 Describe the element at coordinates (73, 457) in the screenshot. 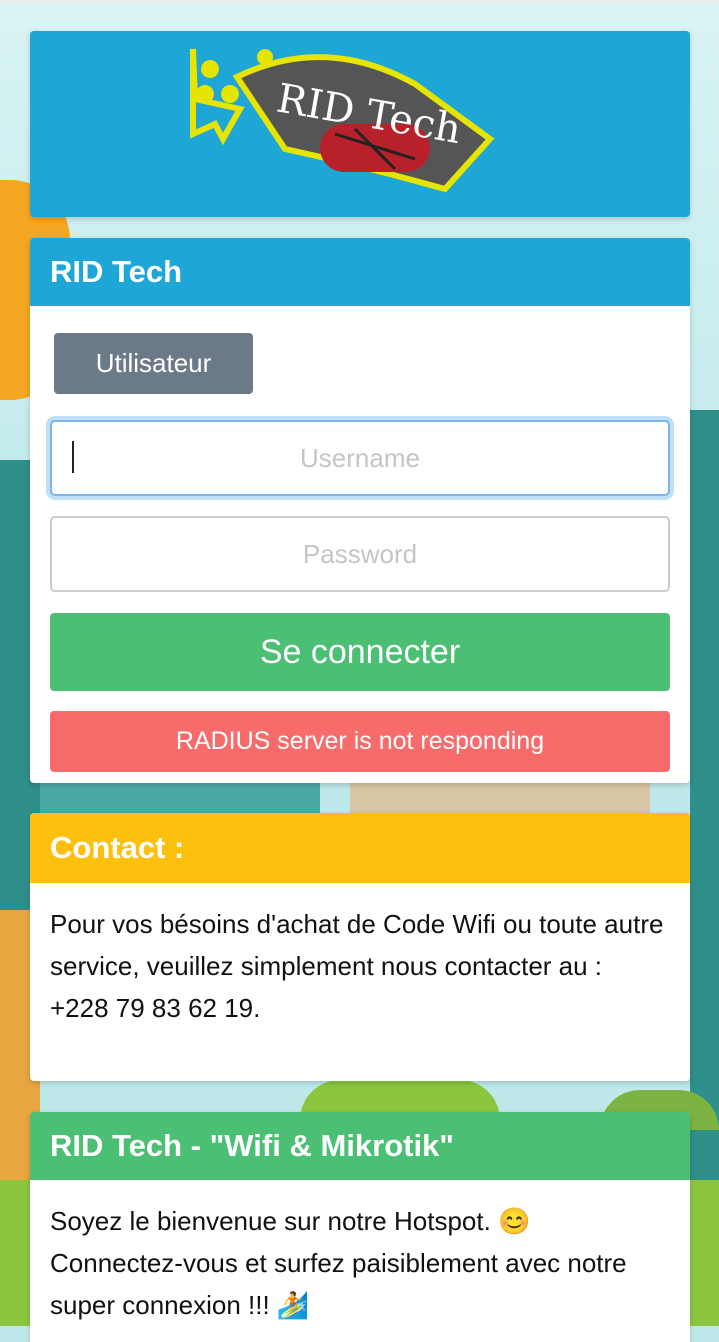

I see `text-cursor` at that location.